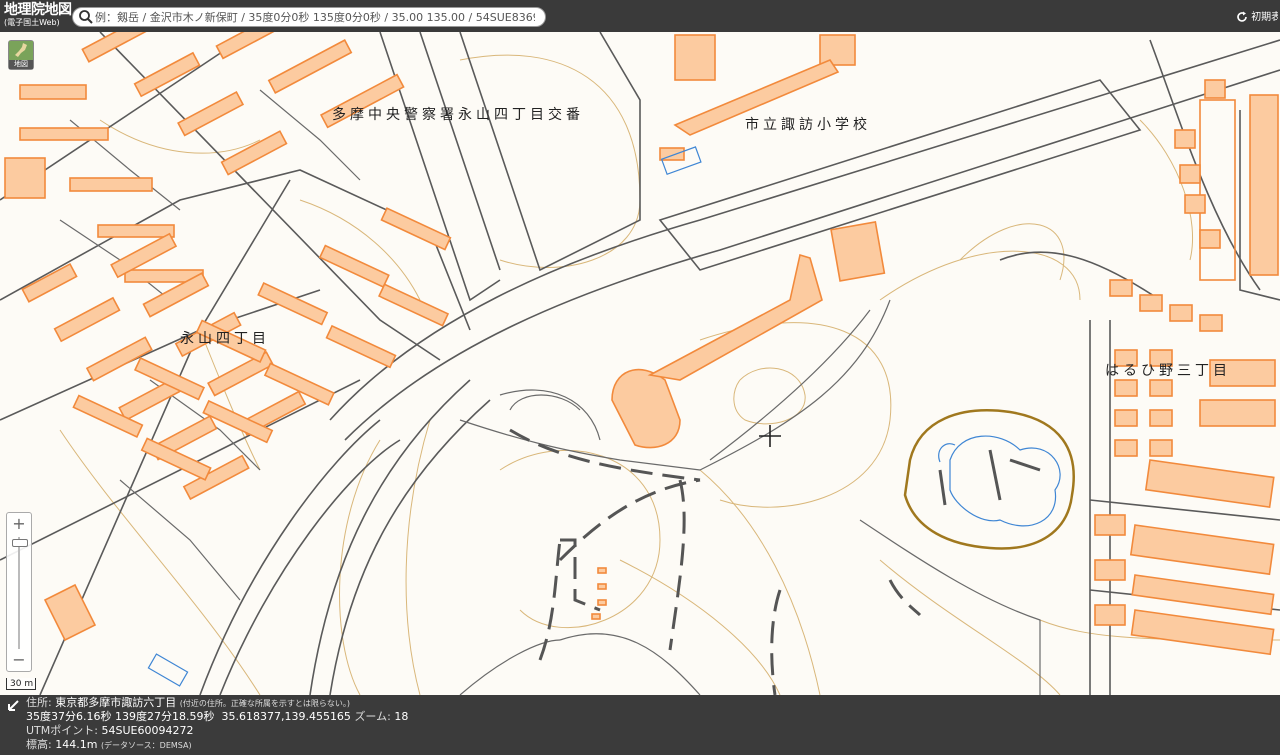 Image resolution: width=1280 pixels, height=755 pixels. Describe the element at coordinates (225, 339) in the screenshot. I see `map-label-nagayama: 永山四丁目` at that location.